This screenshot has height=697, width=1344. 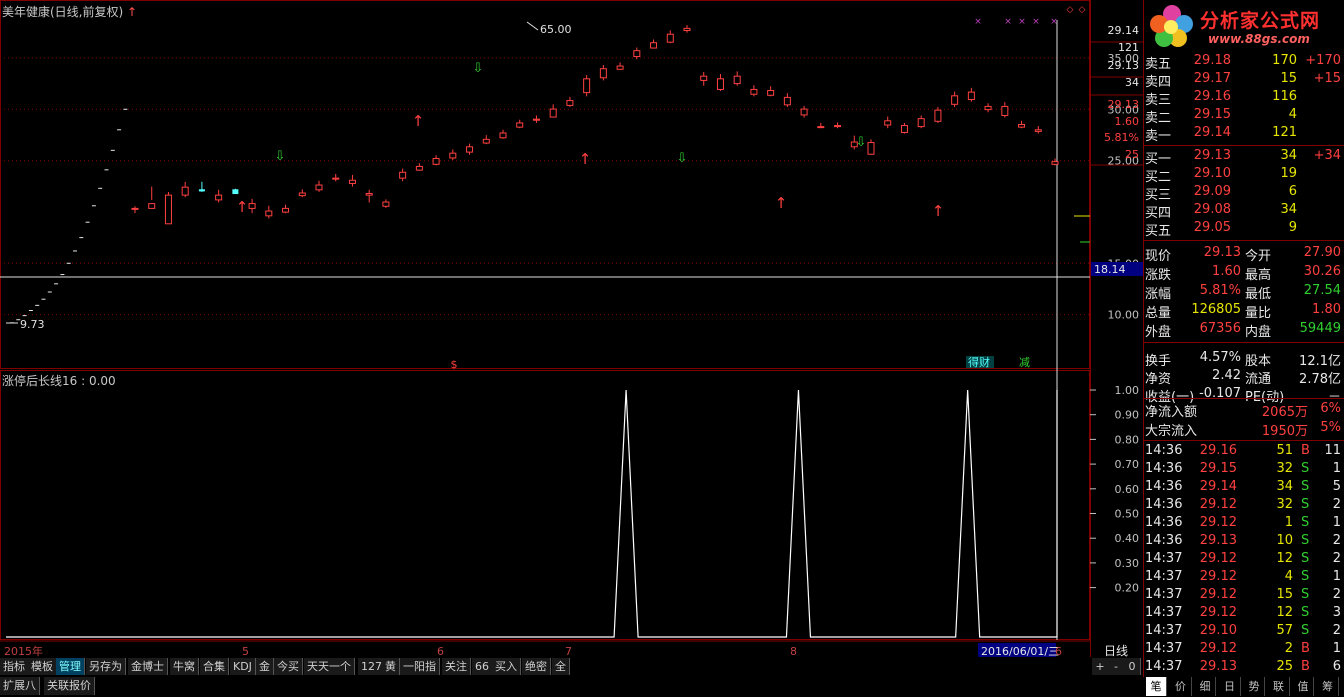 What do you see at coordinates (1226, 271) in the screenshot?
I see `stat-value: 1.60` at bounding box center [1226, 271].